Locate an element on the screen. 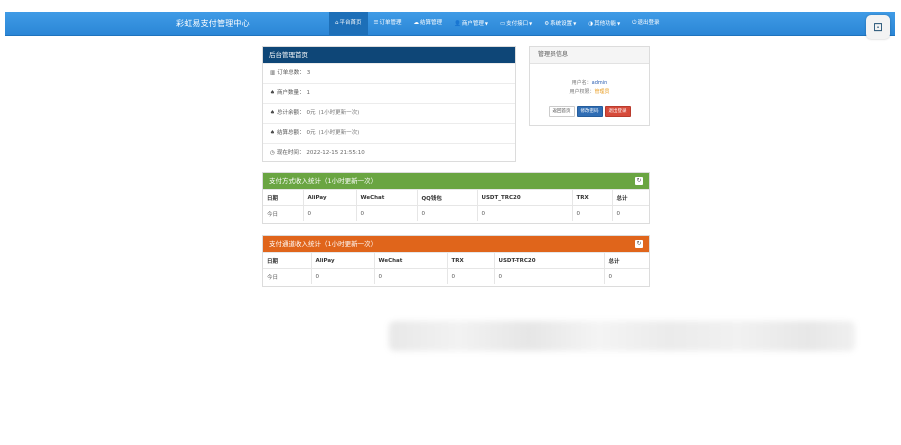 Image resolution: width=901 pixels, height=445 pixels. role-value: 管理员 is located at coordinates (602, 92).